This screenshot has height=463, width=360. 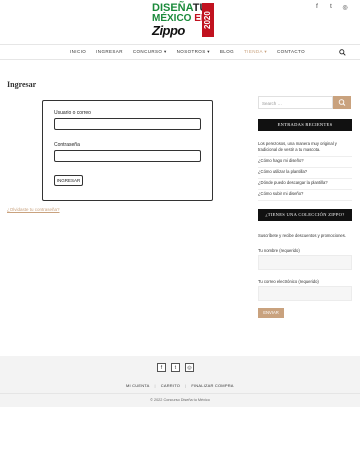 I want to click on footer-social-links: f t ◎, so click(x=175, y=367).